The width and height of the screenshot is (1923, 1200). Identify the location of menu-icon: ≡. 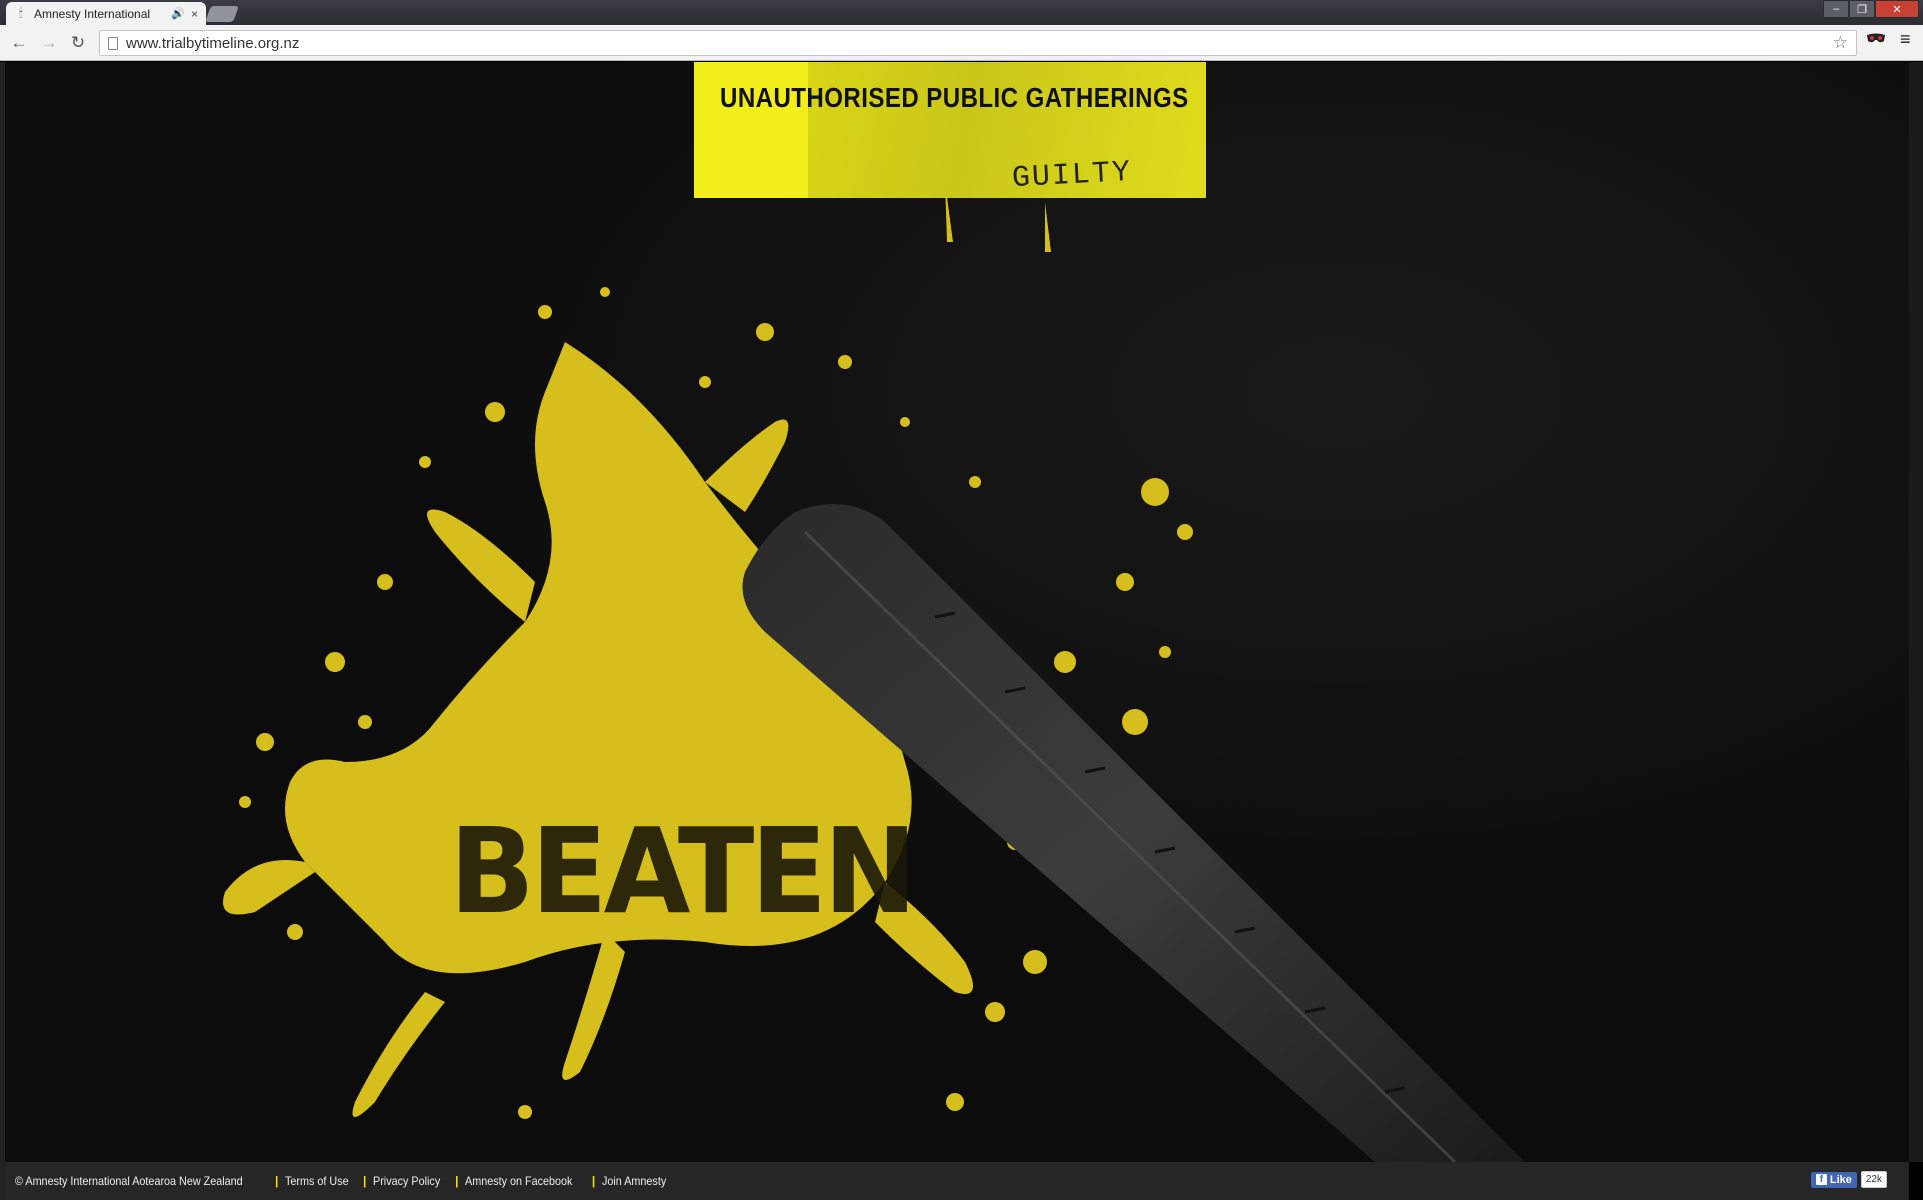
(1905, 39).